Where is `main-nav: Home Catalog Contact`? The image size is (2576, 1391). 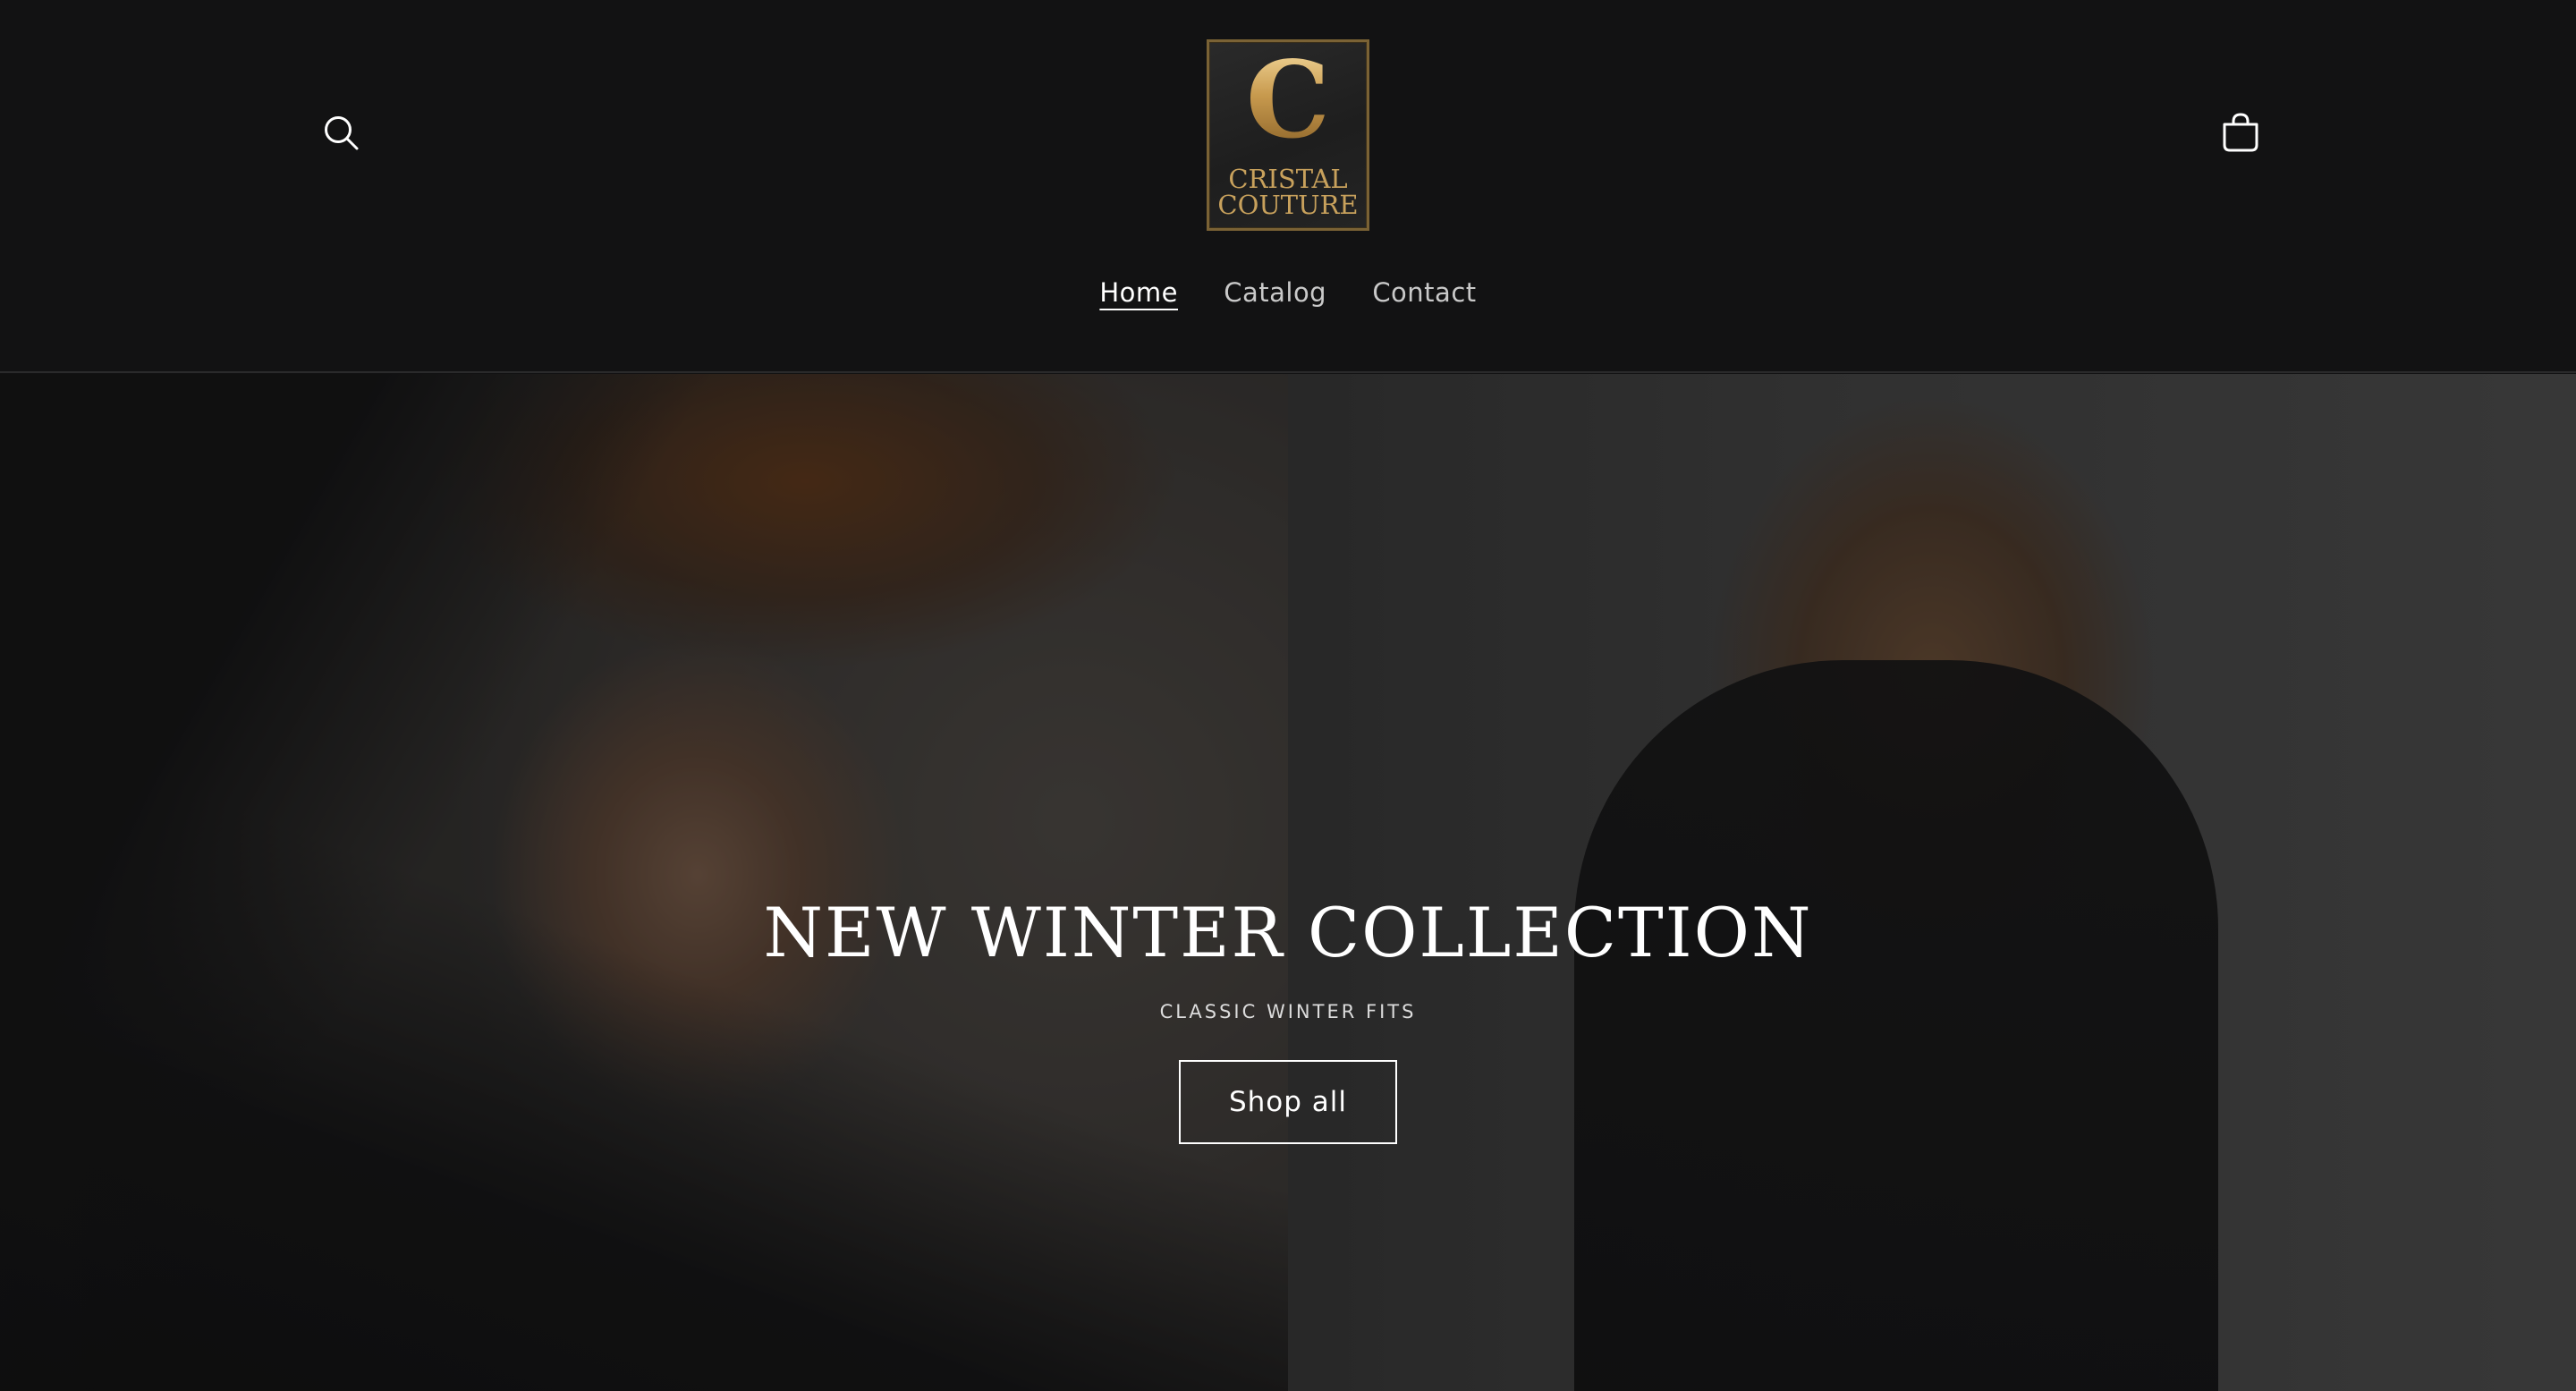 main-nav: Home Catalog Contact is located at coordinates (1288, 299).